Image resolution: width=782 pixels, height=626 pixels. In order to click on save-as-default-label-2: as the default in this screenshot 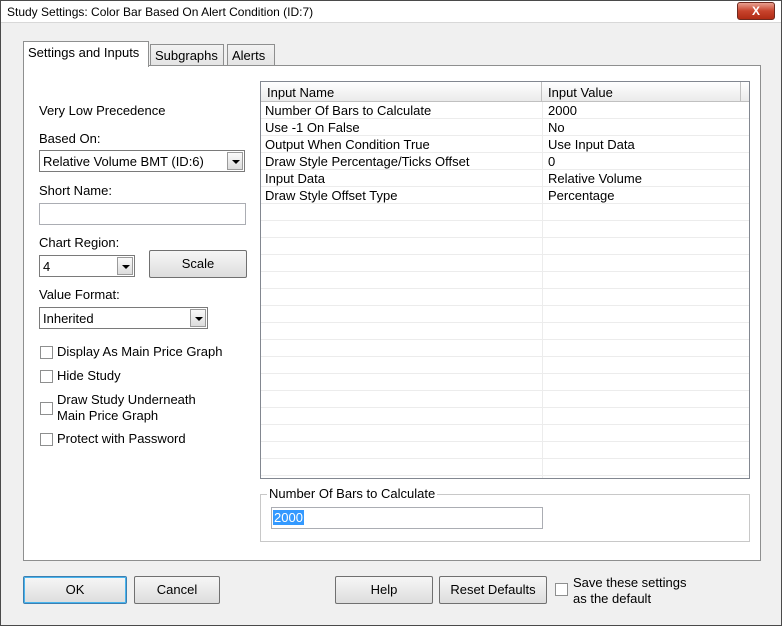, I will do `click(612, 598)`.